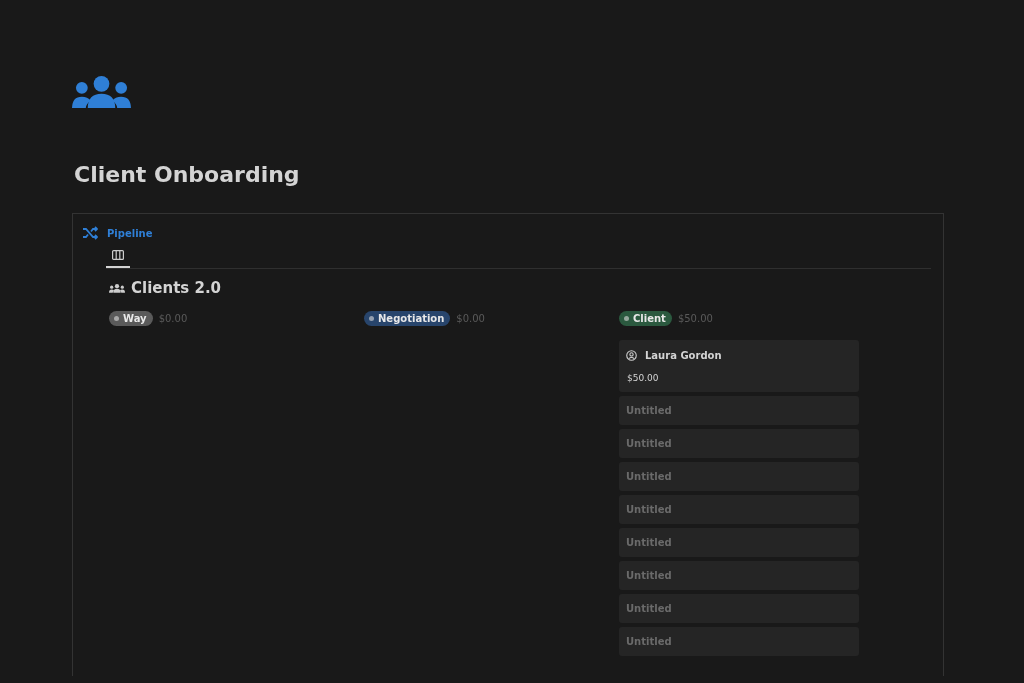  Describe the element at coordinates (645, 319) in the screenshot. I see `status-tag: Client` at that location.